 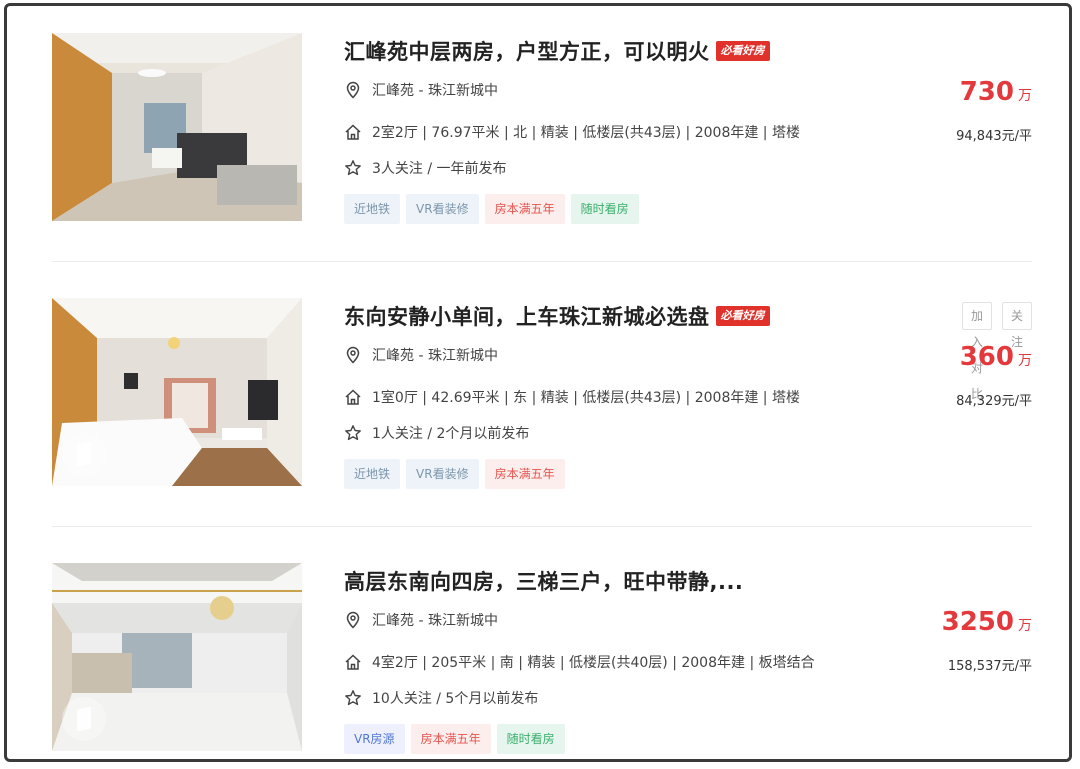 What do you see at coordinates (994, 401) in the screenshot?
I see `unit-price: 84,329元/平` at bounding box center [994, 401].